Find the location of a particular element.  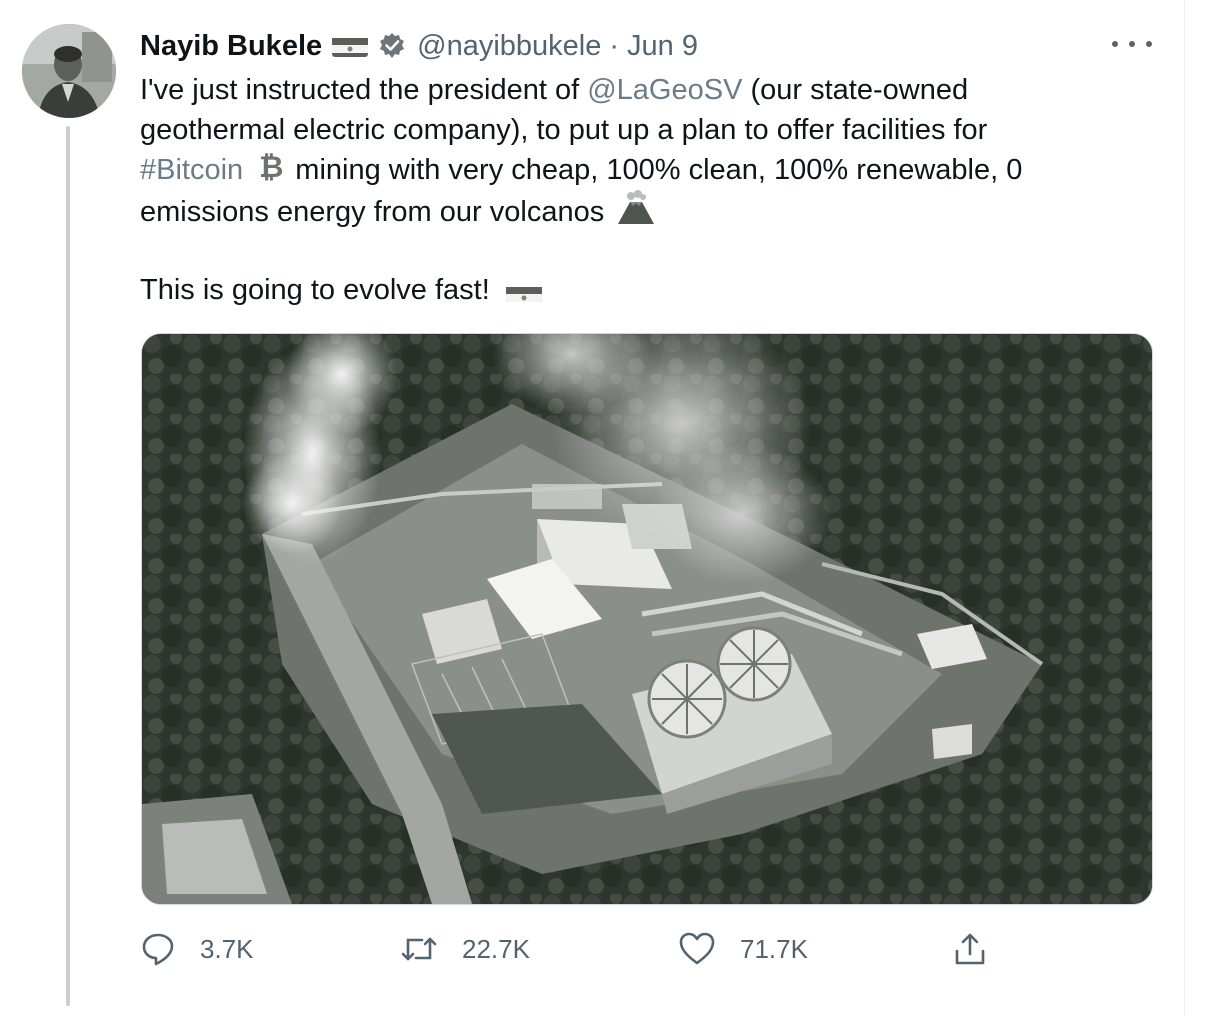

author-handle: @nayibbukele is located at coordinates (509, 46).